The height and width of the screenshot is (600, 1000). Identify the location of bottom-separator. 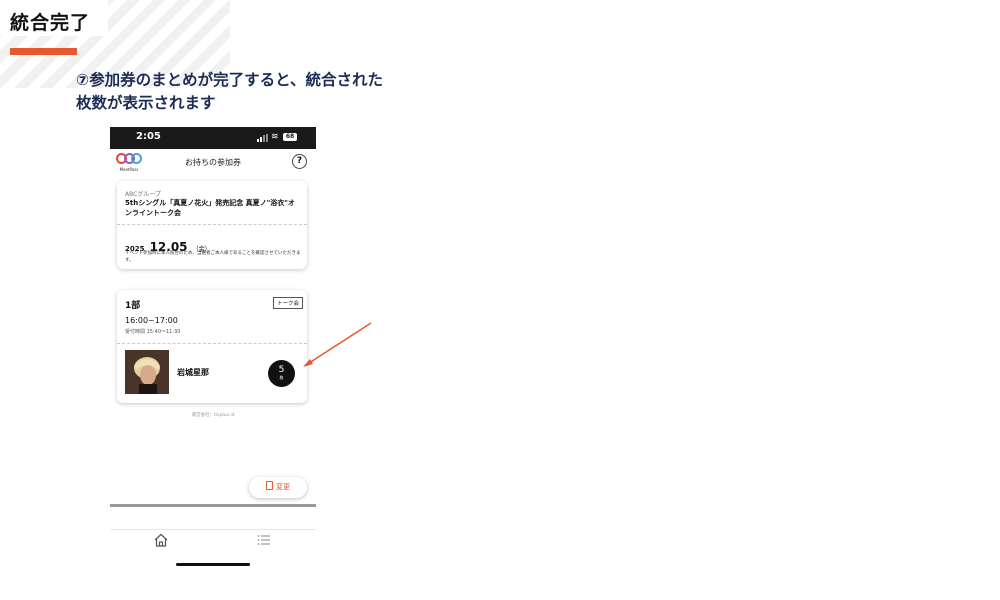
(213, 505).